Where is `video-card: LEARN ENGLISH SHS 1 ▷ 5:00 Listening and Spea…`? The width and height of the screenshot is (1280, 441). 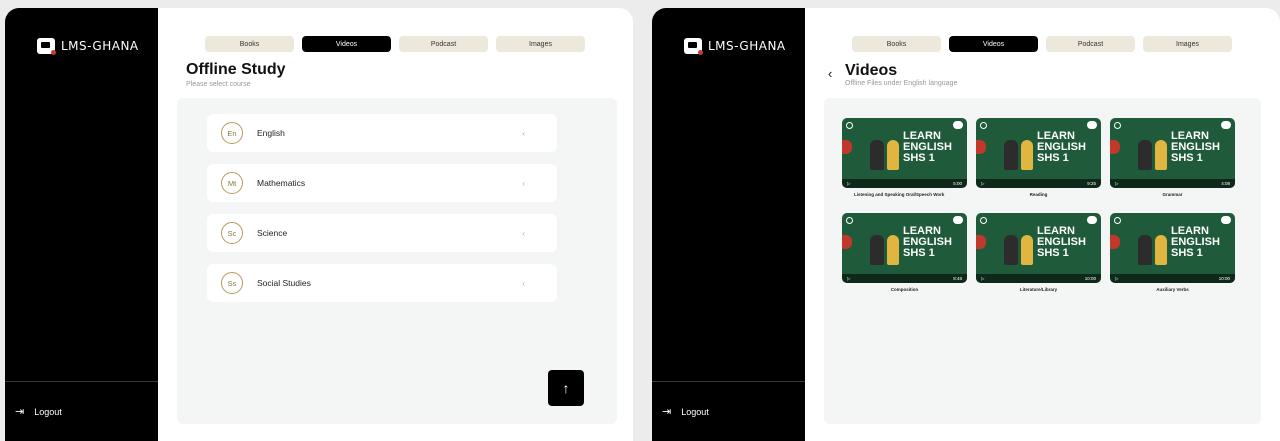
video-card: LEARN ENGLISH SHS 1 ▷ 5:00 Listening and Spea… is located at coordinates (904, 165).